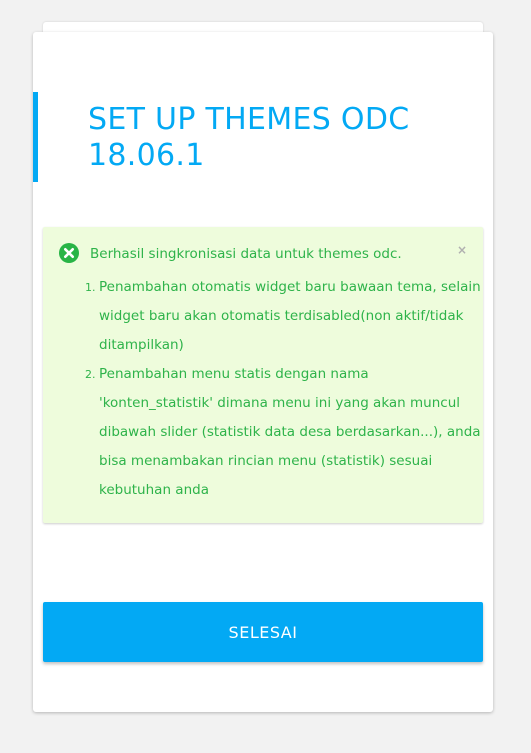 The image size is (531, 753). I want to click on finish-button: SELESAI, so click(263, 632).